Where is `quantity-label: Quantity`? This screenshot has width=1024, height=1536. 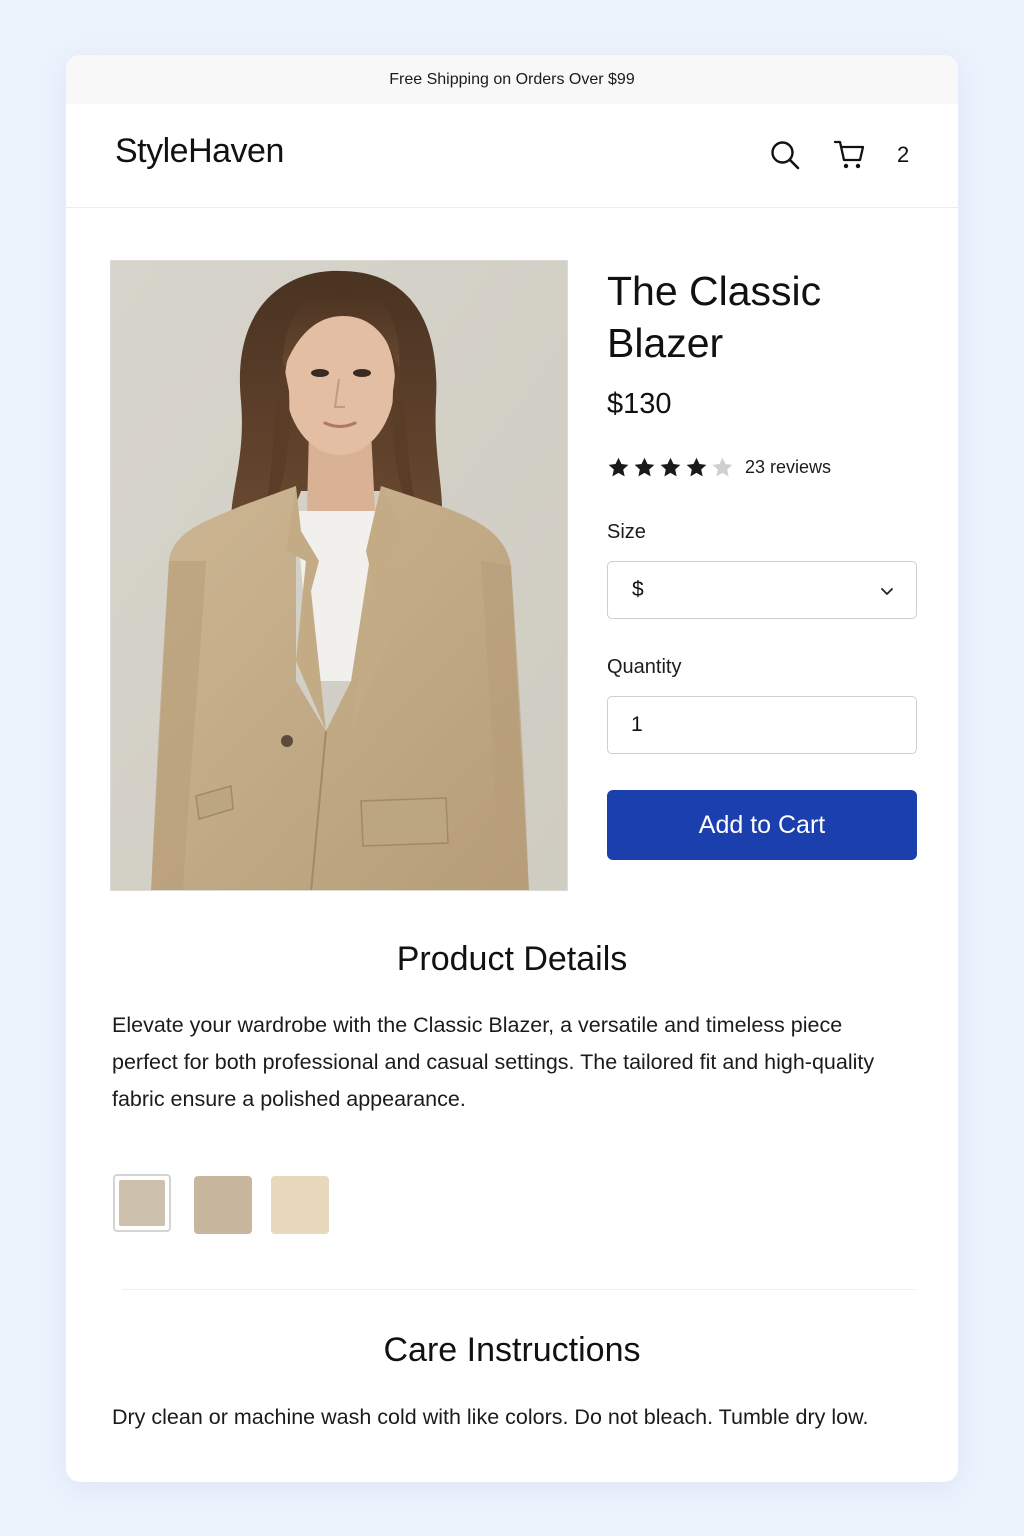
quantity-label: Quantity is located at coordinates (644, 667).